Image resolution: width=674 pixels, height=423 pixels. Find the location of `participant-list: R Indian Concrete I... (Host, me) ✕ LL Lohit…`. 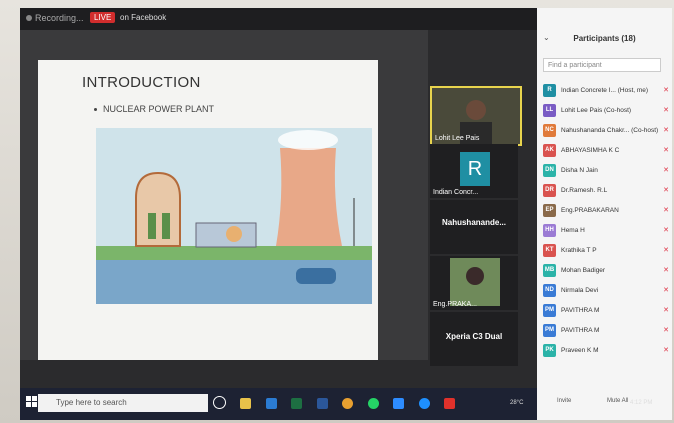

participant-list: R Indian Concrete I... (Host, me) ✕ LL Lohit… is located at coordinates (605, 220).